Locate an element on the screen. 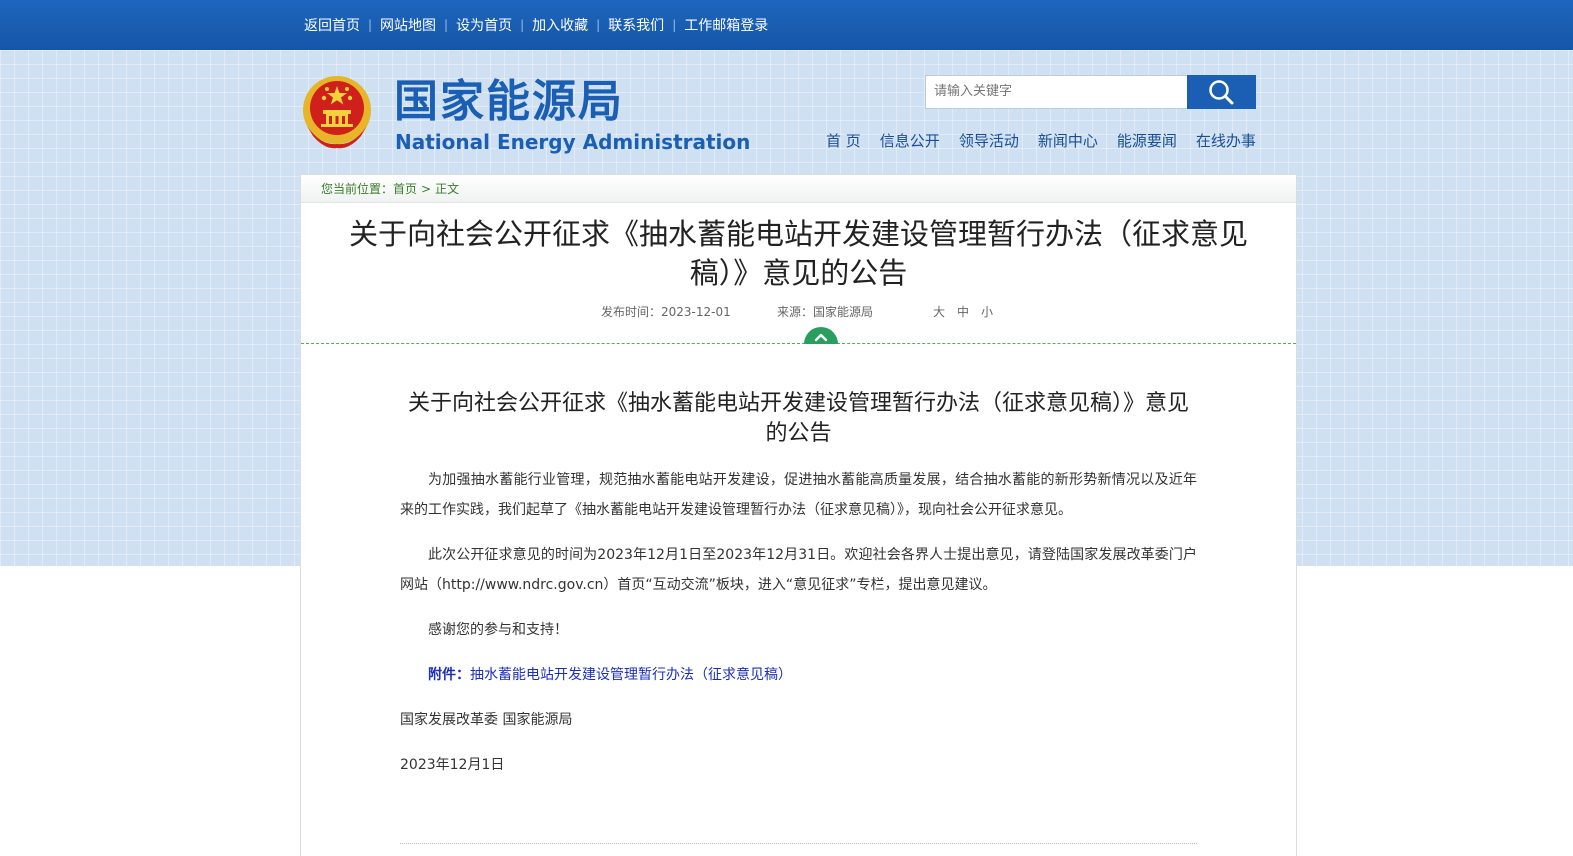 The image size is (1573, 856). search-button is located at coordinates (1221, 92).